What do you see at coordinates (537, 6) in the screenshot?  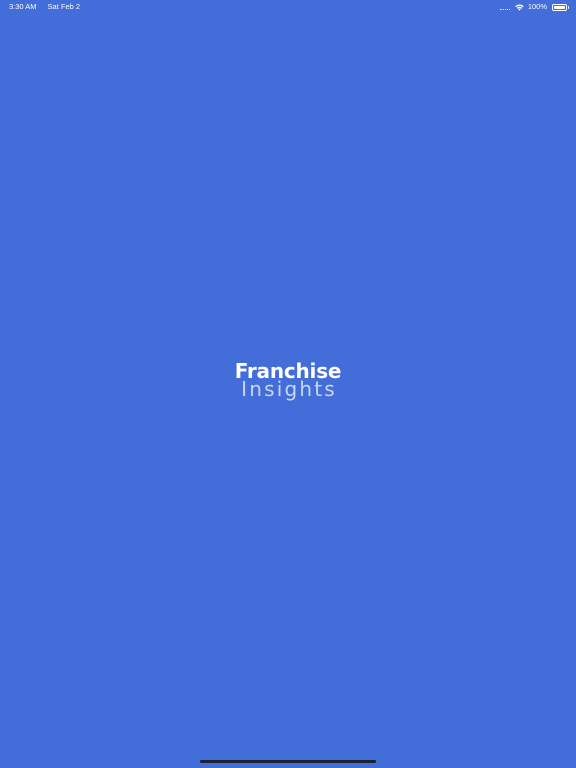 I see `battery-percent: 100%` at bounding box center [537, 6].